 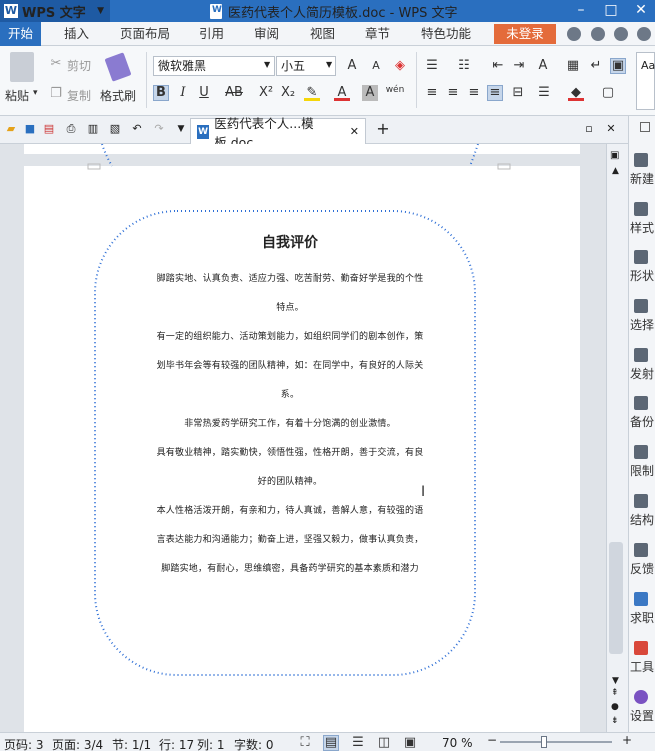 I want to click on panel-structure: 结构, so click(x=642, y=511).